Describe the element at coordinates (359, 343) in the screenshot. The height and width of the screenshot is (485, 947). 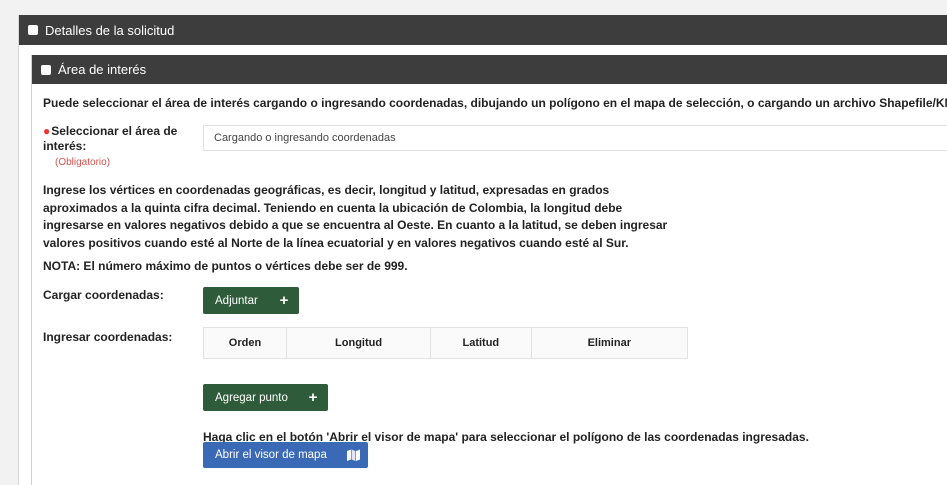
I see `column-header-longitude: Longitud` at that location.